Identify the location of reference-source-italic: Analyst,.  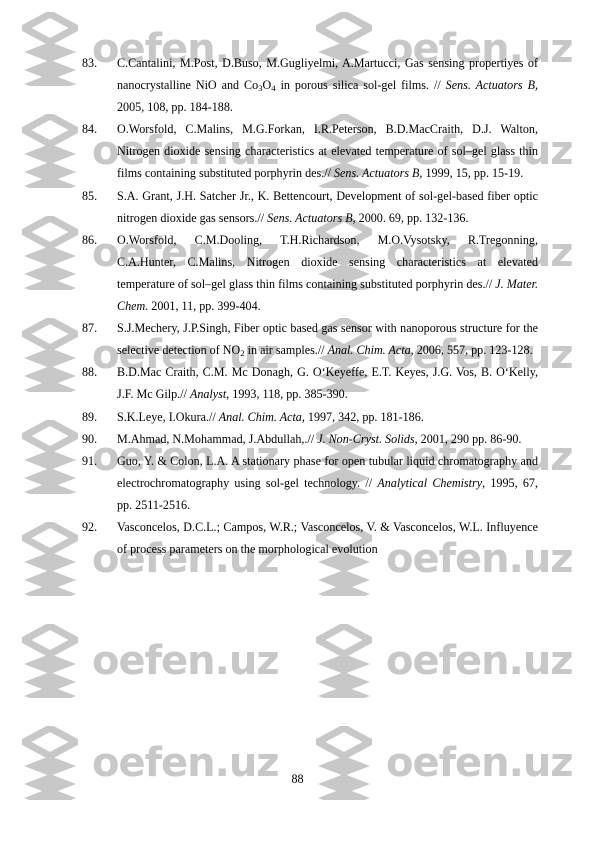
(209, 394).